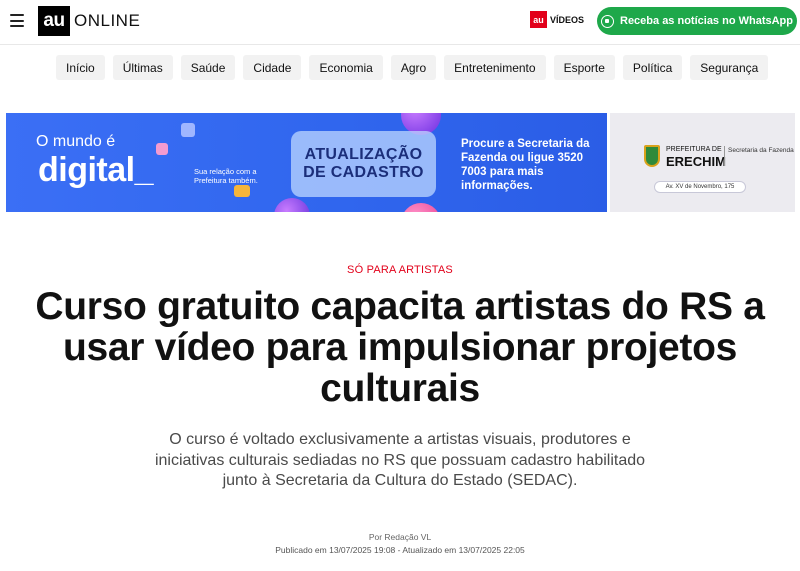  I want to click on nav-item-seguranca: Segurança, so click(729, 67).